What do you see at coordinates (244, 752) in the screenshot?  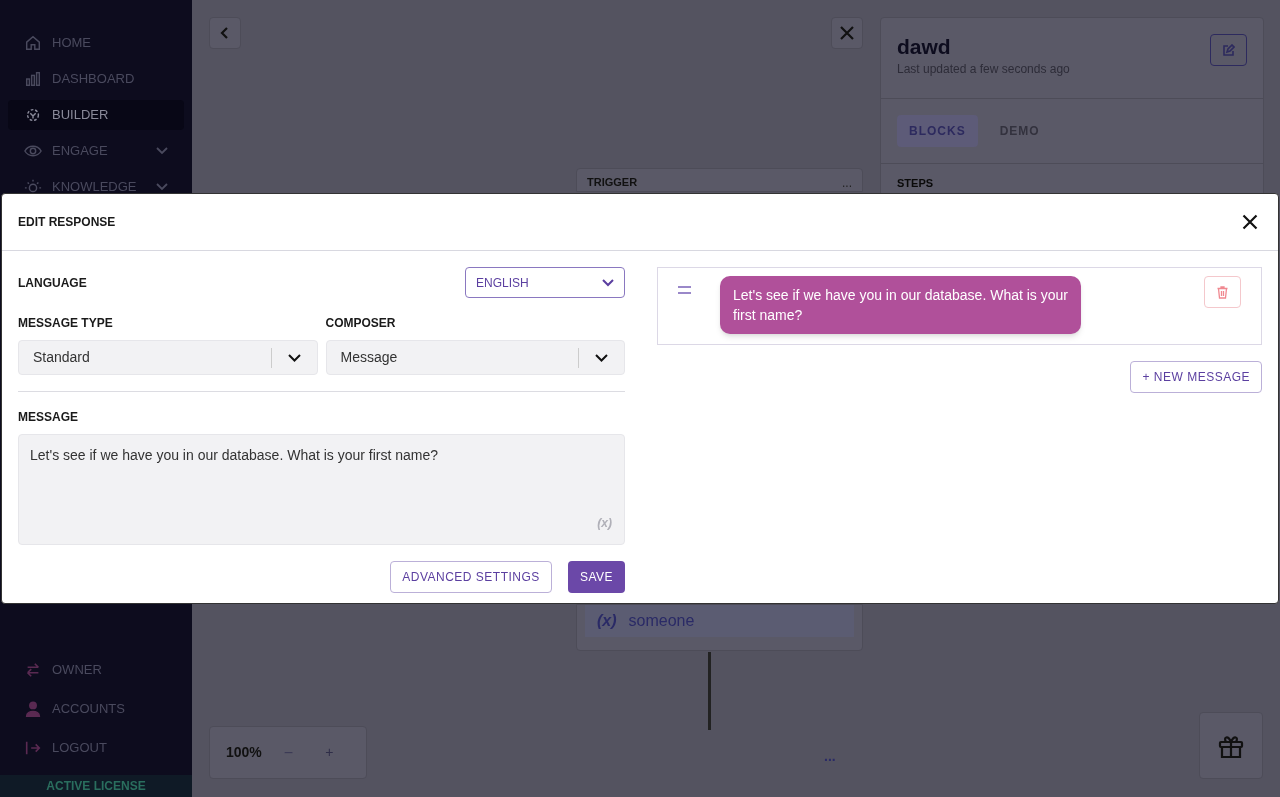 I see `zoom-level: 100%` at bounding box center [244, 752].